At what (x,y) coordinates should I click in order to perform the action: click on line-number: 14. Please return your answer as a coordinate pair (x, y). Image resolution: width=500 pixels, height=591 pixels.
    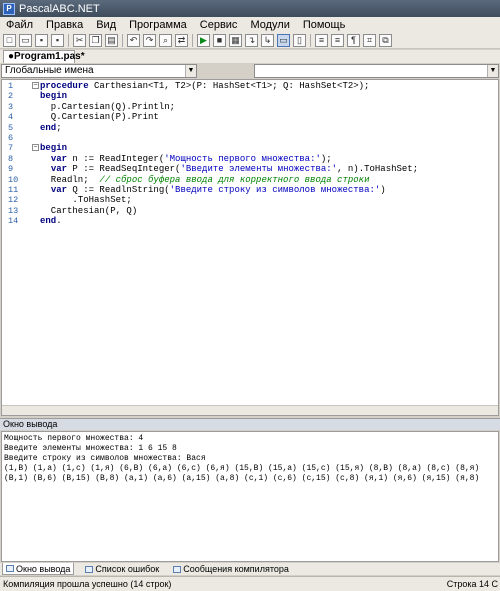
    Looking at the image, I should click on (13, 221).